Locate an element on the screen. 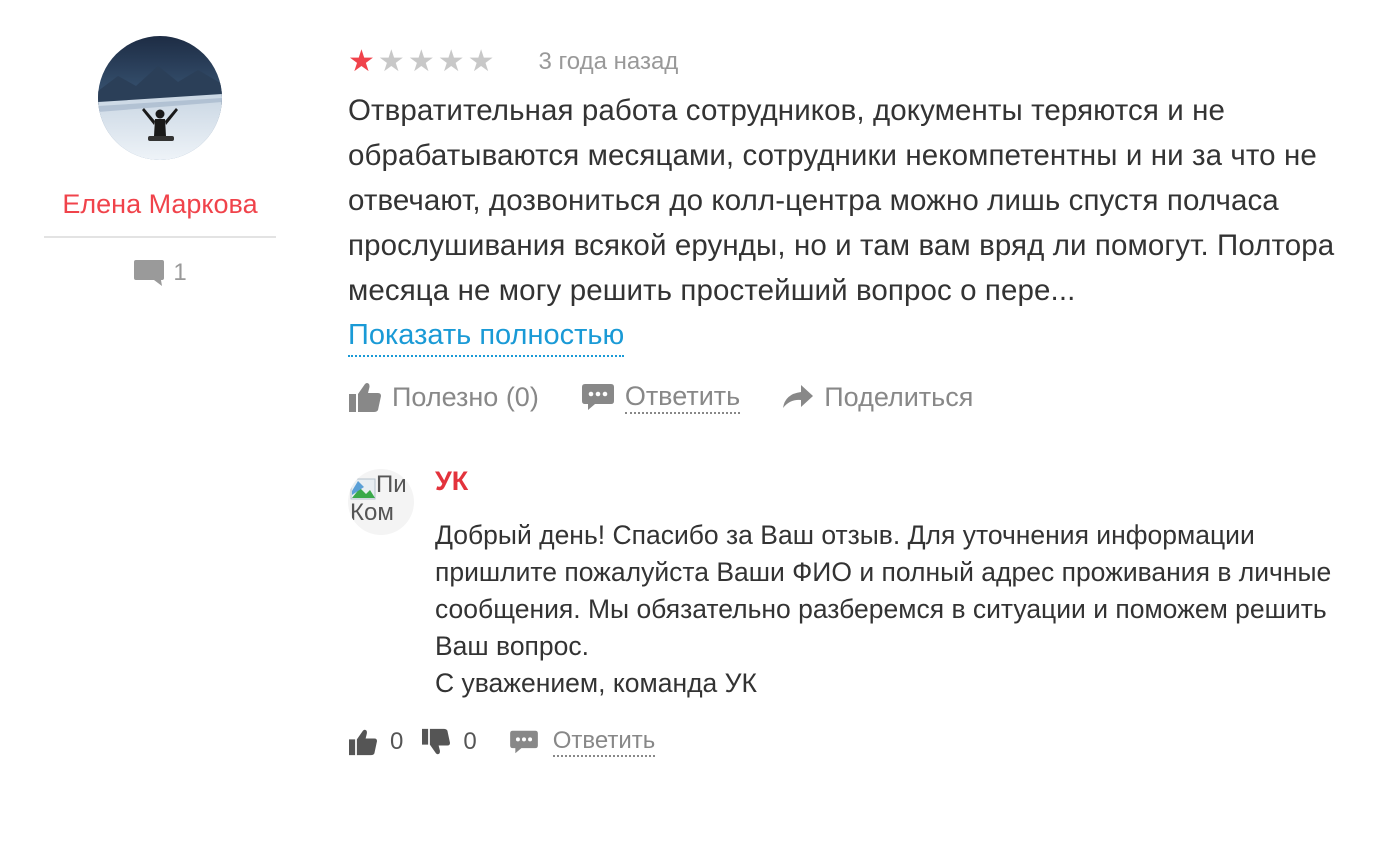  author-divider is located at coordinates (160, 237).